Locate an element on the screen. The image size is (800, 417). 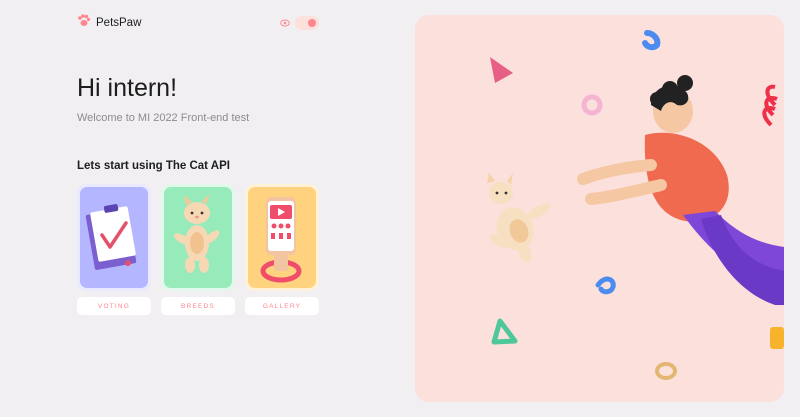
voting-button: VOTING is located at coordinates (114, 306).